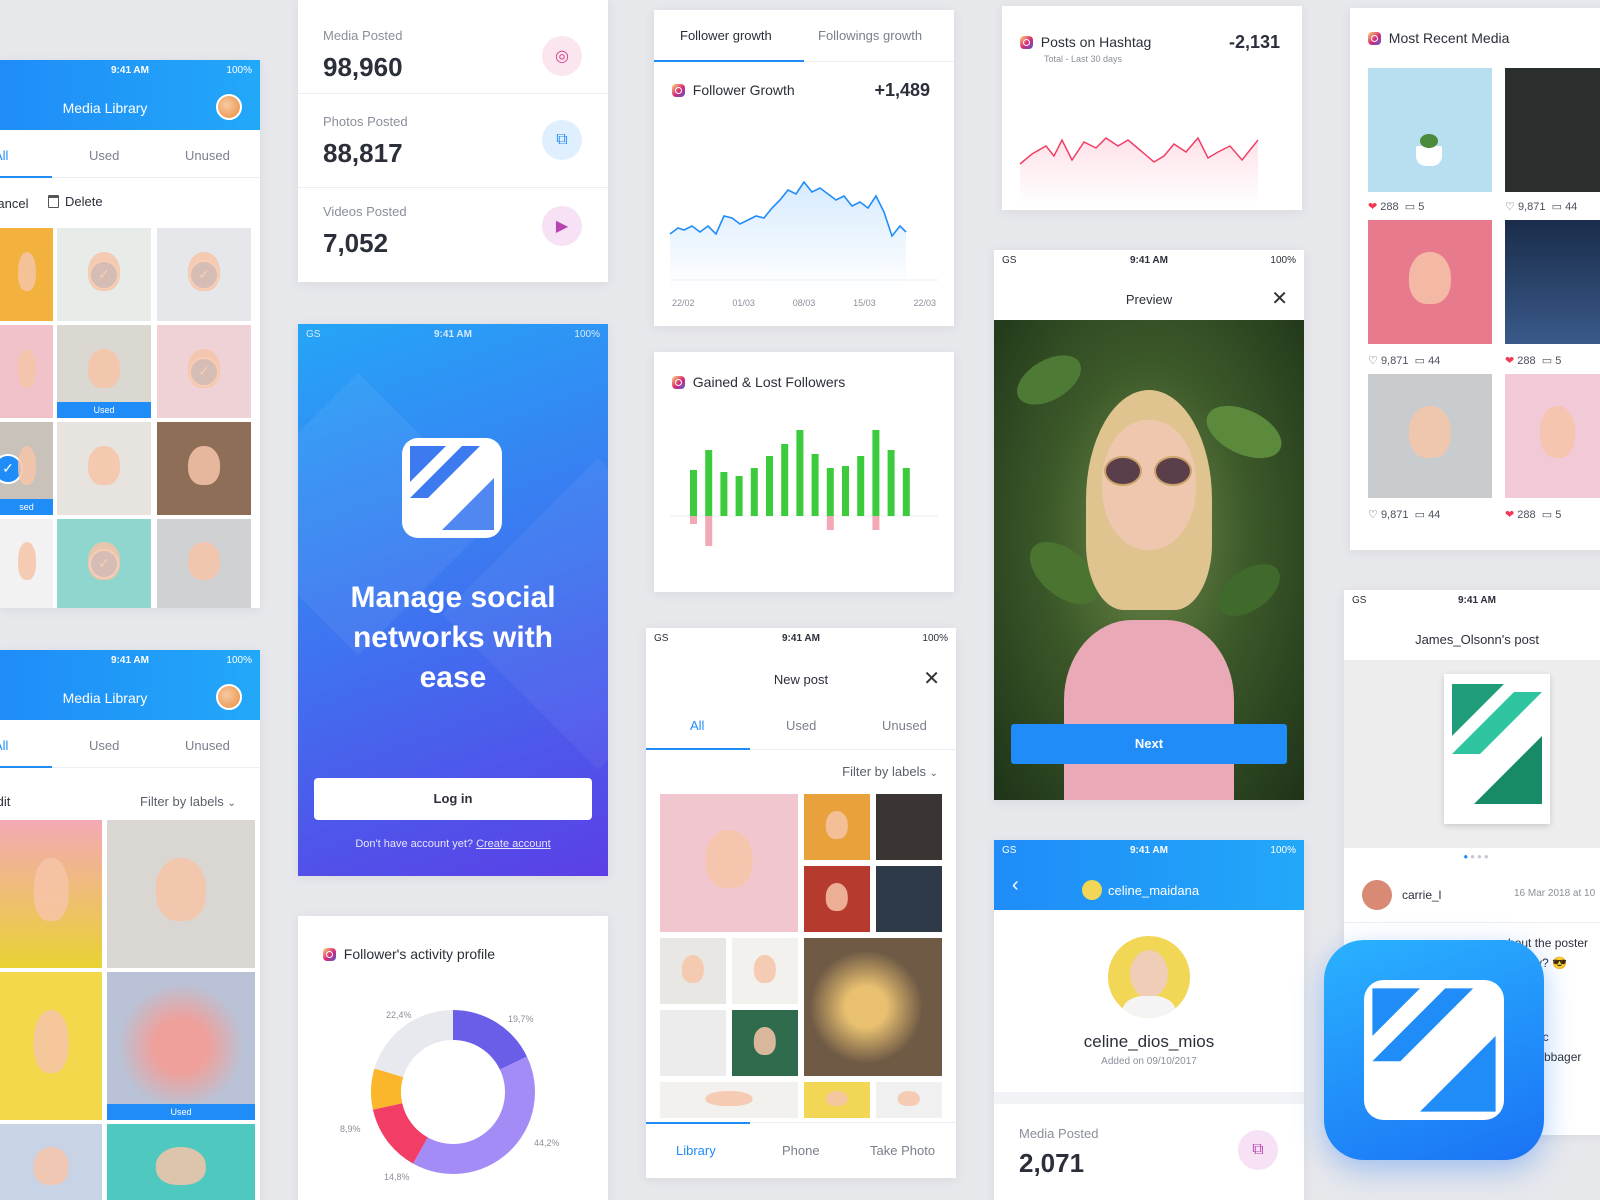  I want to click on tab-take-photo: Take Photo, so click(902, 1150).